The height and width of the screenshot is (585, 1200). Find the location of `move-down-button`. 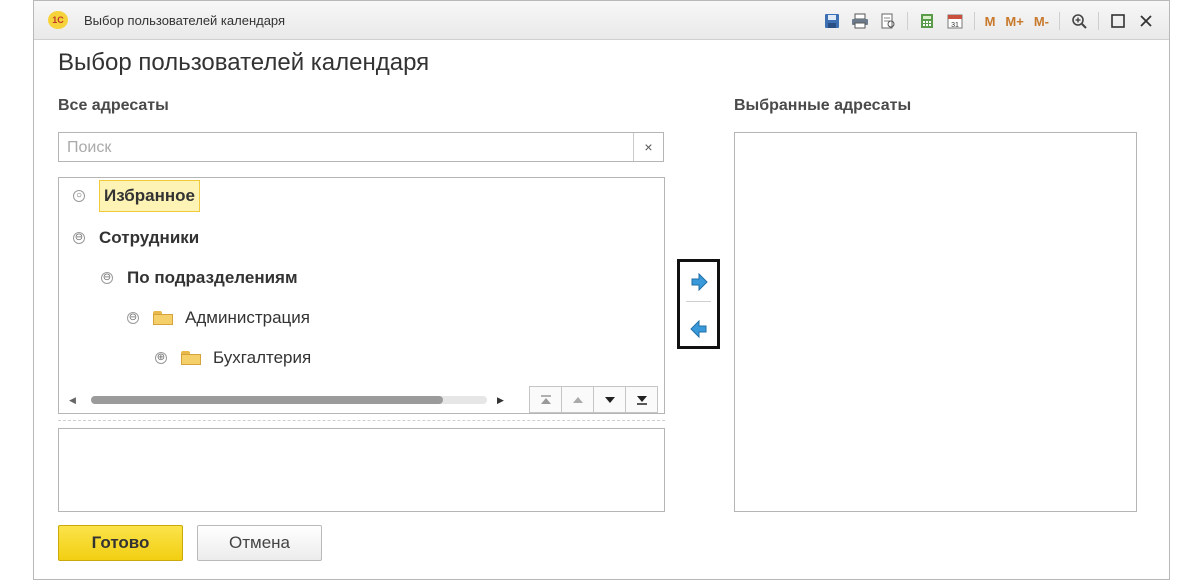

move-down-button is located at coordinates (609, 399).